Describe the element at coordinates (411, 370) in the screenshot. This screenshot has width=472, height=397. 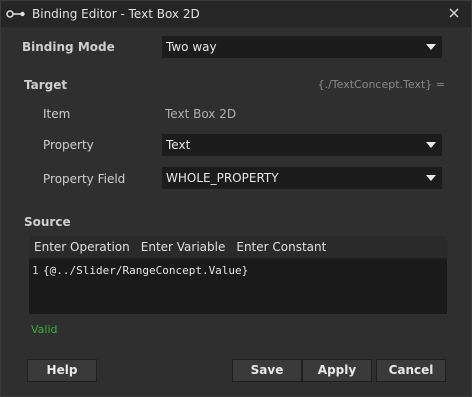
I see `cancel-button: Cancel` at that location.